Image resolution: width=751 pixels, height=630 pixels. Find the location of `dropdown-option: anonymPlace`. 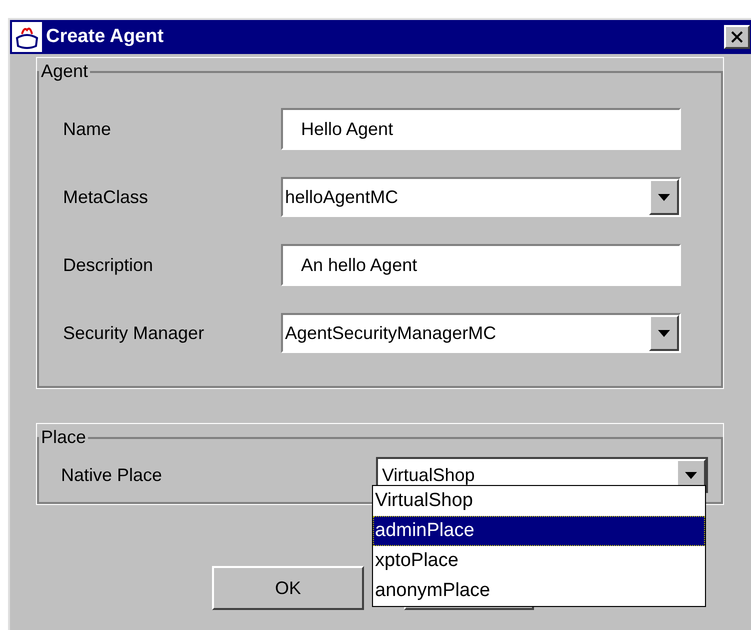

dropdown-option: anonymPlace is located at coordinates (539, 591).